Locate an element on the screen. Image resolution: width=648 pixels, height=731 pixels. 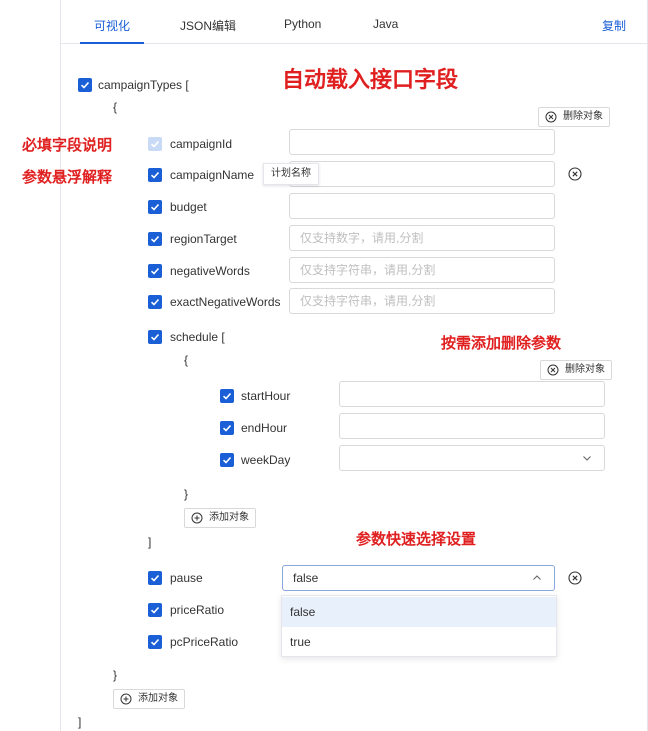
annotation-hover-explain: 参数悬浮解释 is located at coordinates (67, 177).